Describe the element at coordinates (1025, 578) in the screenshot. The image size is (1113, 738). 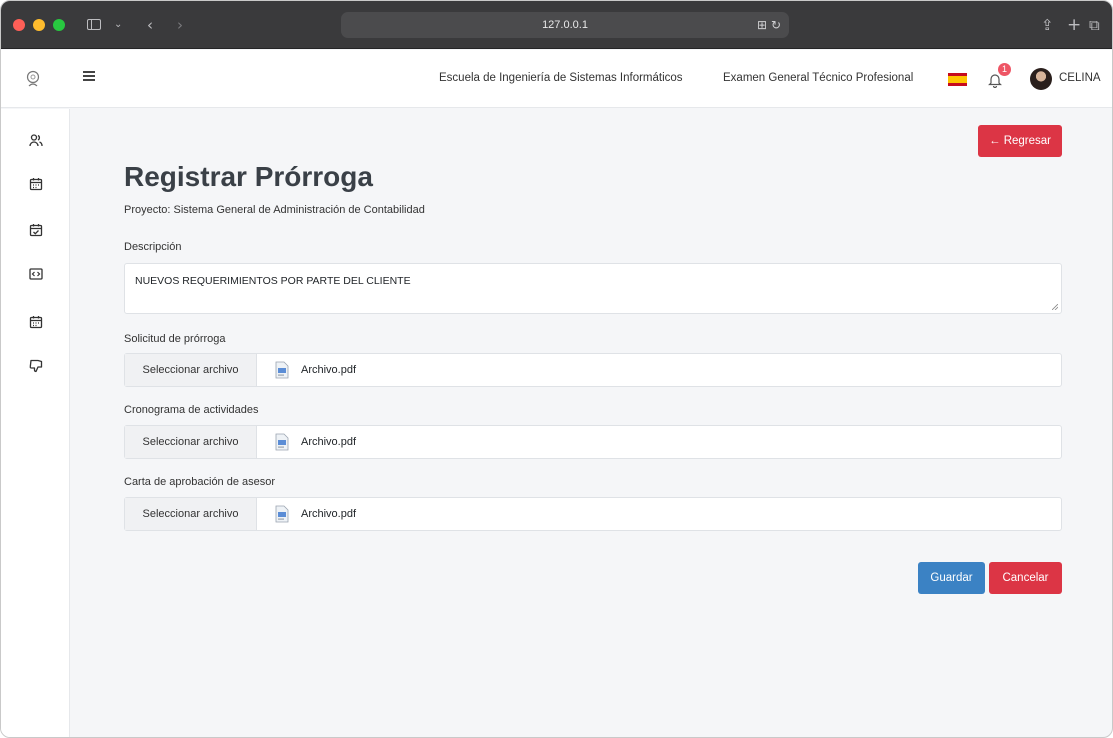
I see `cancel-button: Cancelar` at that location.